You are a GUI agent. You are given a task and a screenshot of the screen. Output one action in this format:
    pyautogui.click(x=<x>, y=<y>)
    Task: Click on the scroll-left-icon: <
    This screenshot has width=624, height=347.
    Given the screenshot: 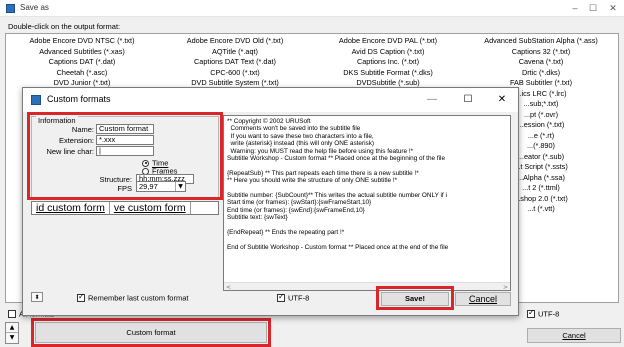 What is the action you would take?
    pyautogui.click(x=228, y=286)
    